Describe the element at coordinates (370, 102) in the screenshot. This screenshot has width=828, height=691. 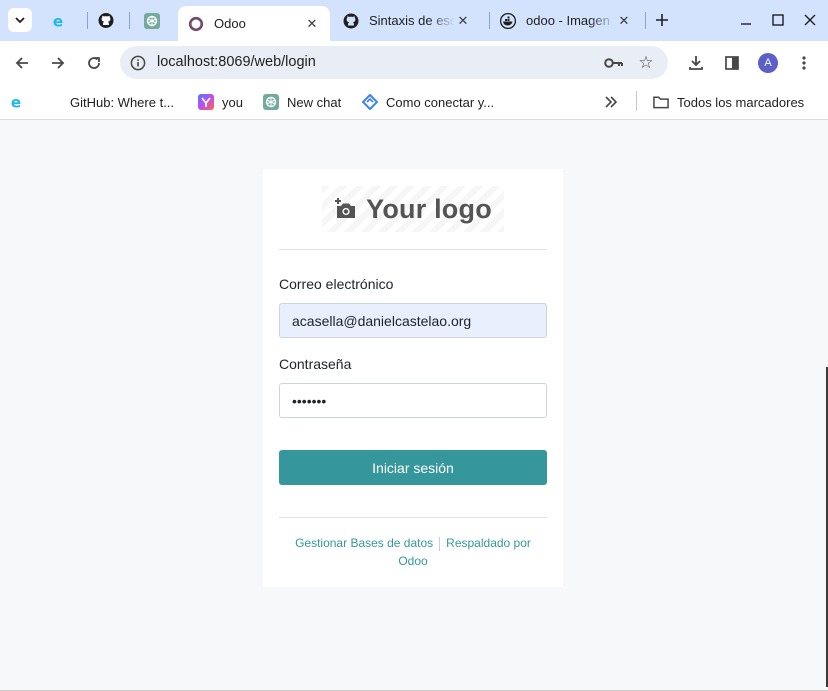
I see `diamond-icon` at that location.